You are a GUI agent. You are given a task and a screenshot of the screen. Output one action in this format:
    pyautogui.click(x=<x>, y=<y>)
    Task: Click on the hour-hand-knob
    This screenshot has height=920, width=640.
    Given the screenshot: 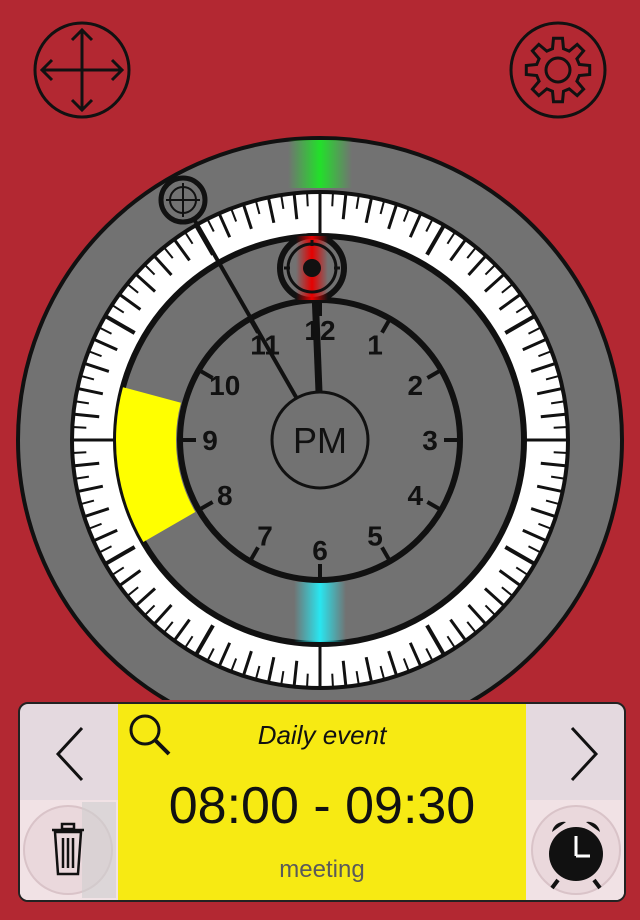 What is the action you would take?
    pyautogui.click(x=312, y=268)
    